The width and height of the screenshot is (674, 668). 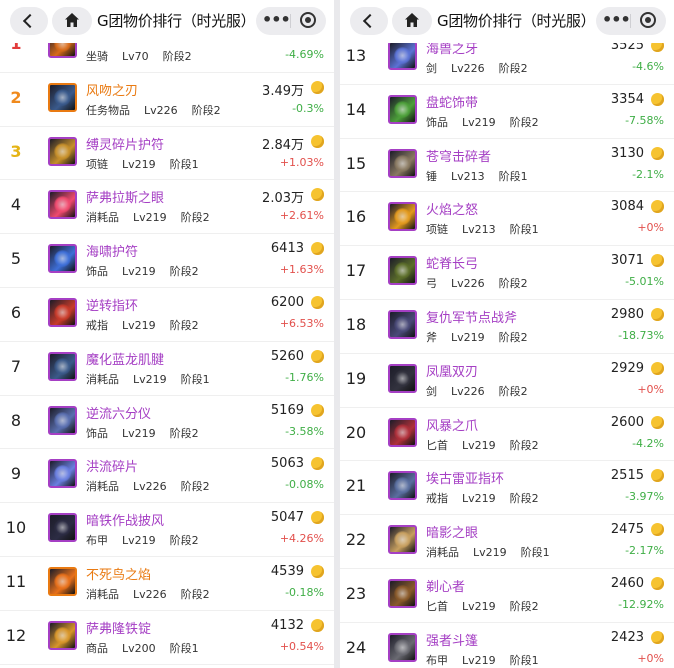 What do you see at coordinates (167, 369) in the screenshot?
I see `list-item: 7 魔化蓝龙肌腱 消耗品 Lv219 阶段1 5260 -1.76%` at bounding box center [167, 369].